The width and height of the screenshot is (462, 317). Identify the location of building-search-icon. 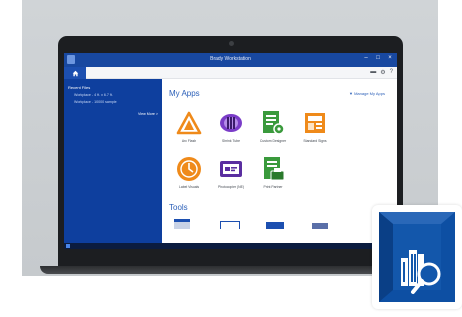
(417, 257).